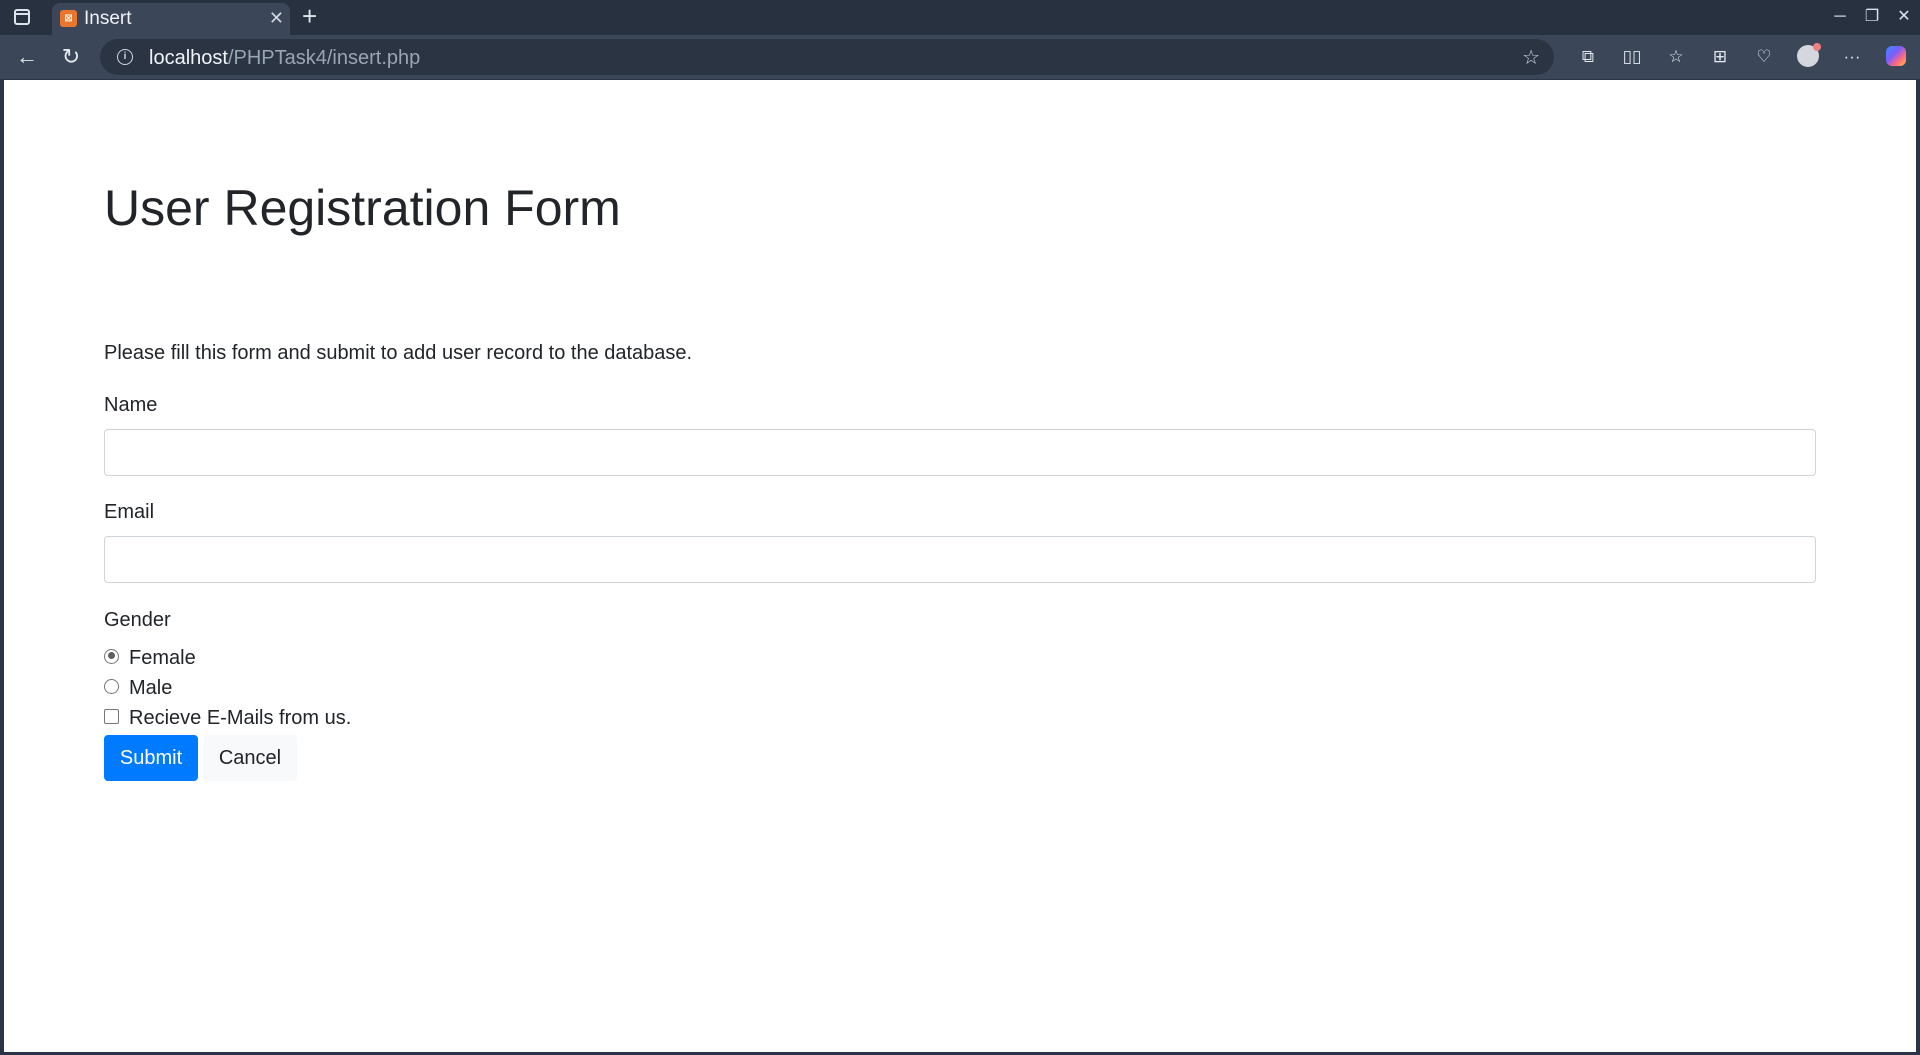 The width and height of the screenshot is (1920, 1055). What do you see at coordinates (151, 687) in the screenshot?
I see `male-label: Male` at bounding box center [151, 687].